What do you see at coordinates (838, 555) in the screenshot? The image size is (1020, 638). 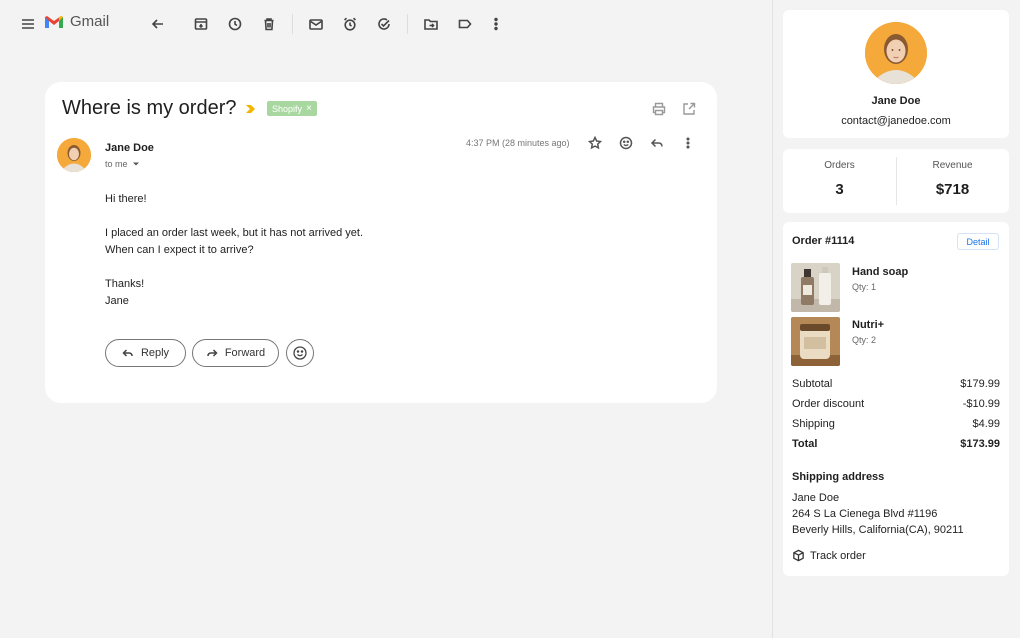 I see `track-order-label: Track order` at bounding box center [838, 555].